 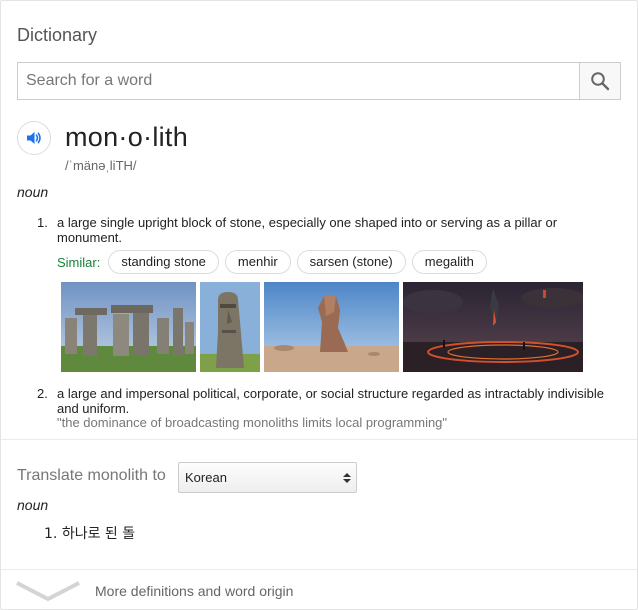 I want to click on pronounce-button, so click(x=34, y=138).